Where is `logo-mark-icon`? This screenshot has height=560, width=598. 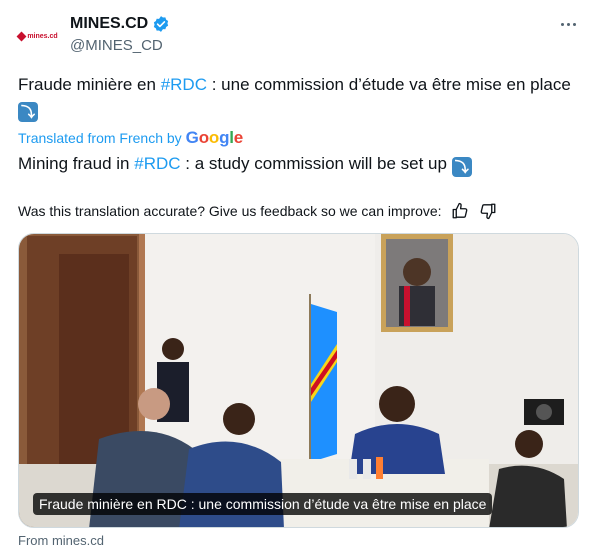 logo-mark-icon is located at coordinates (21, 36).